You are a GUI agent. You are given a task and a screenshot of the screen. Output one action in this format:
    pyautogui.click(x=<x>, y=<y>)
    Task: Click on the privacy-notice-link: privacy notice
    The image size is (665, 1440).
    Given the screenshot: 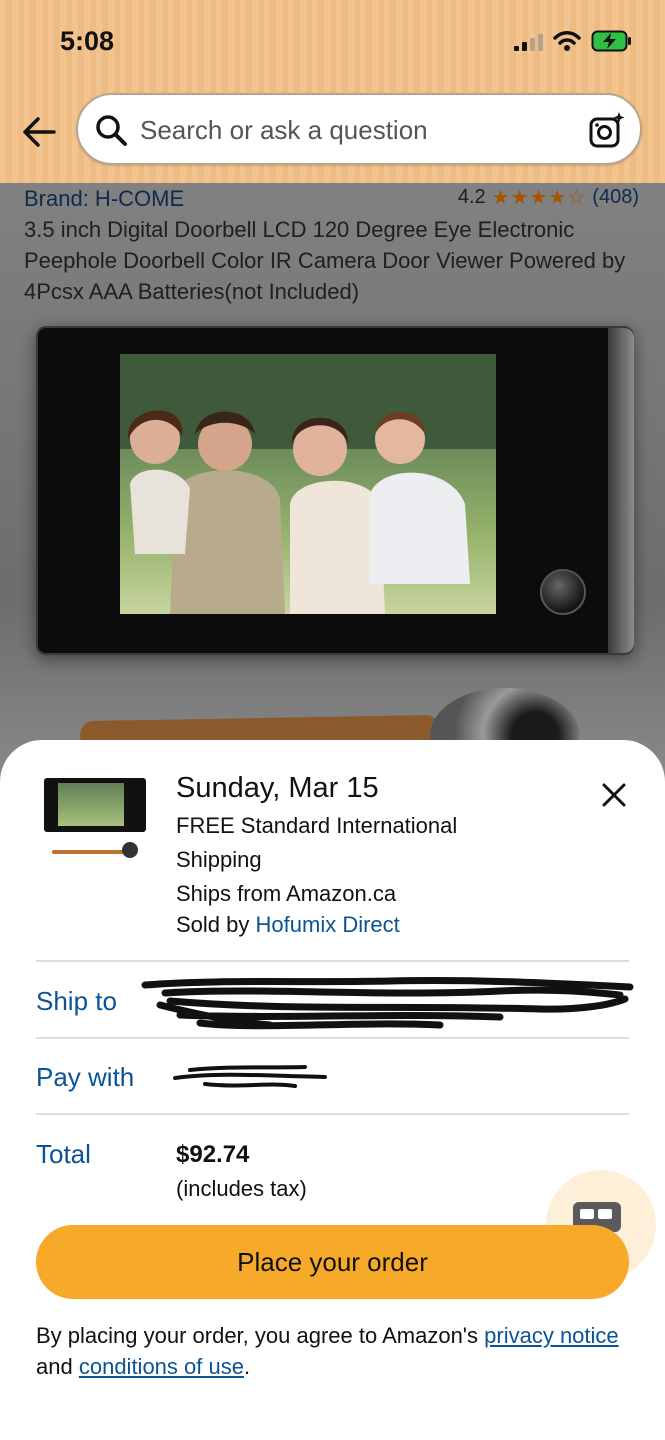 What is the action you would take?
    pyautogui.click(x=551, y=1335)
    